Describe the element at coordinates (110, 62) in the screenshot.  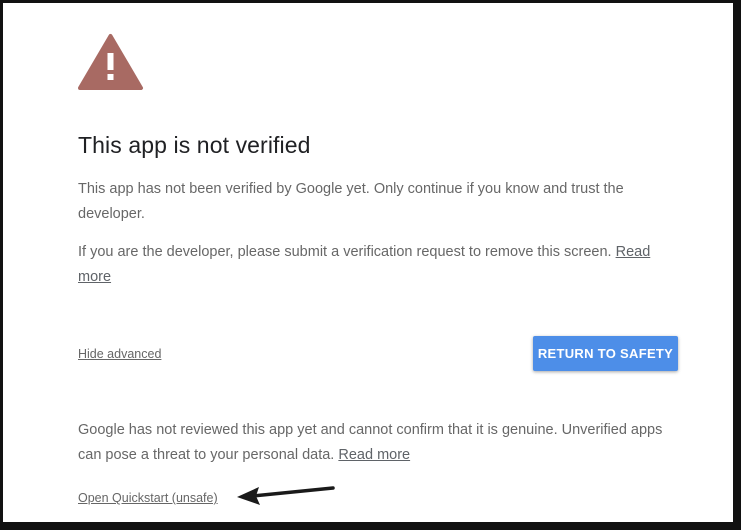
I see `warning-triangle-icon` at that location.